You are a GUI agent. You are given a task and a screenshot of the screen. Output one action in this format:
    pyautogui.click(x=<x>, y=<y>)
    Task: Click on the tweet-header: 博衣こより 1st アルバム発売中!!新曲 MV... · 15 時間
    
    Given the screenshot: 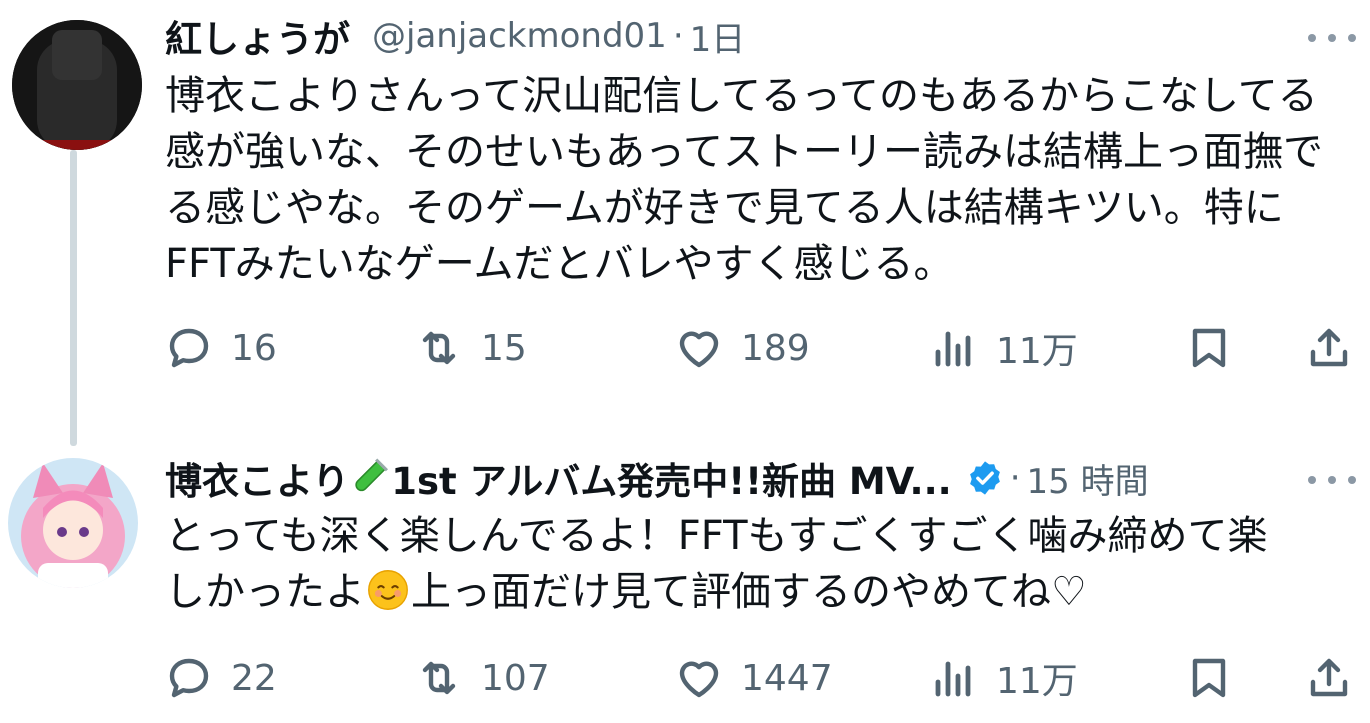 What is the action you would take?
    pyautogui.click(x=657, y=478)
    